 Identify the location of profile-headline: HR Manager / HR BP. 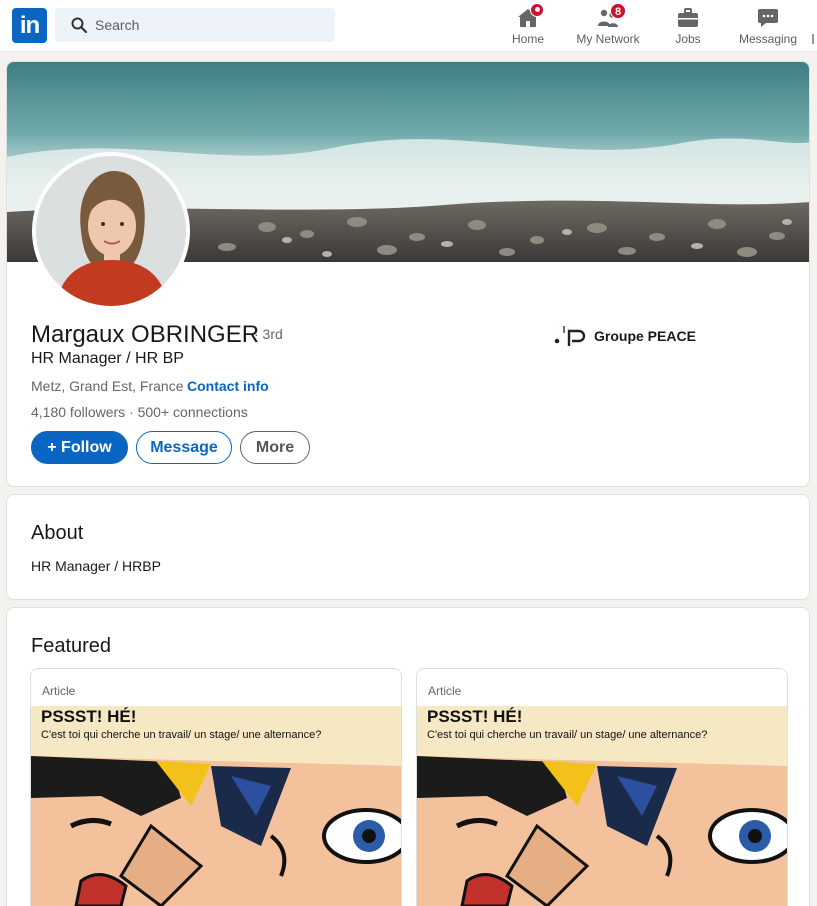
(107, 358).